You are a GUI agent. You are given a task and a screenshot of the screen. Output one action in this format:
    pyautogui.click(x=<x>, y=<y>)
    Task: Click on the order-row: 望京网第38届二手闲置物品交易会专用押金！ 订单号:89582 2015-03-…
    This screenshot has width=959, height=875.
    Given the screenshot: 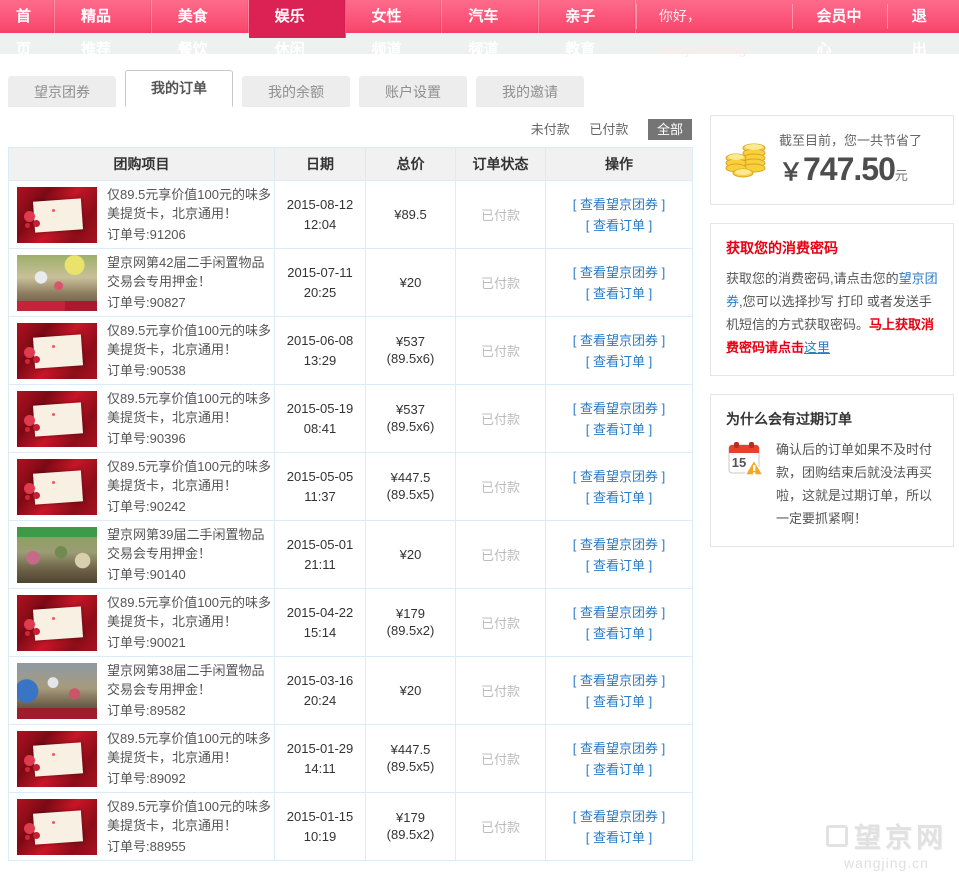 What is the action you would take?
    pyautogui.click(x=350, y=690)
    